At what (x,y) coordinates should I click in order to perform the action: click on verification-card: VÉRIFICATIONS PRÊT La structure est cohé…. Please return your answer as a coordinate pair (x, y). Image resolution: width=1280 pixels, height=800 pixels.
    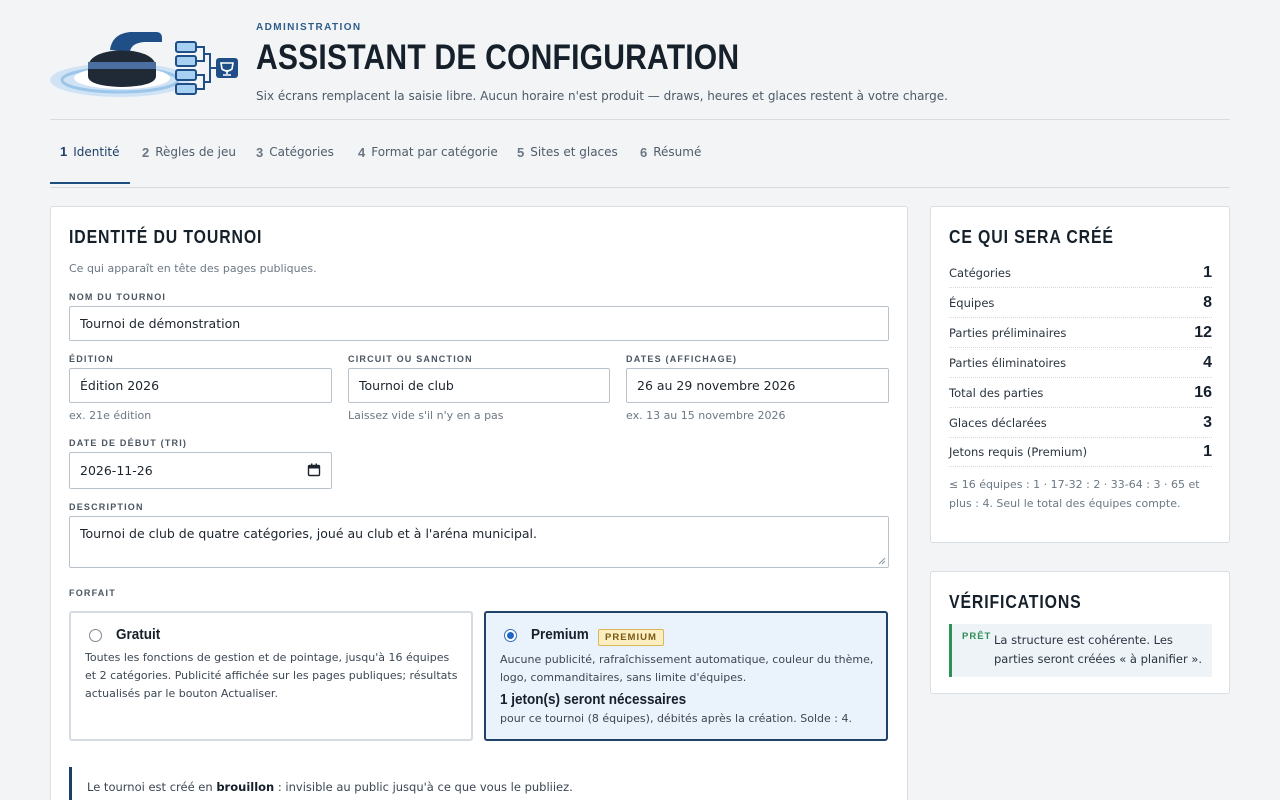
    Looking at the image, I should click on (1080, 632).